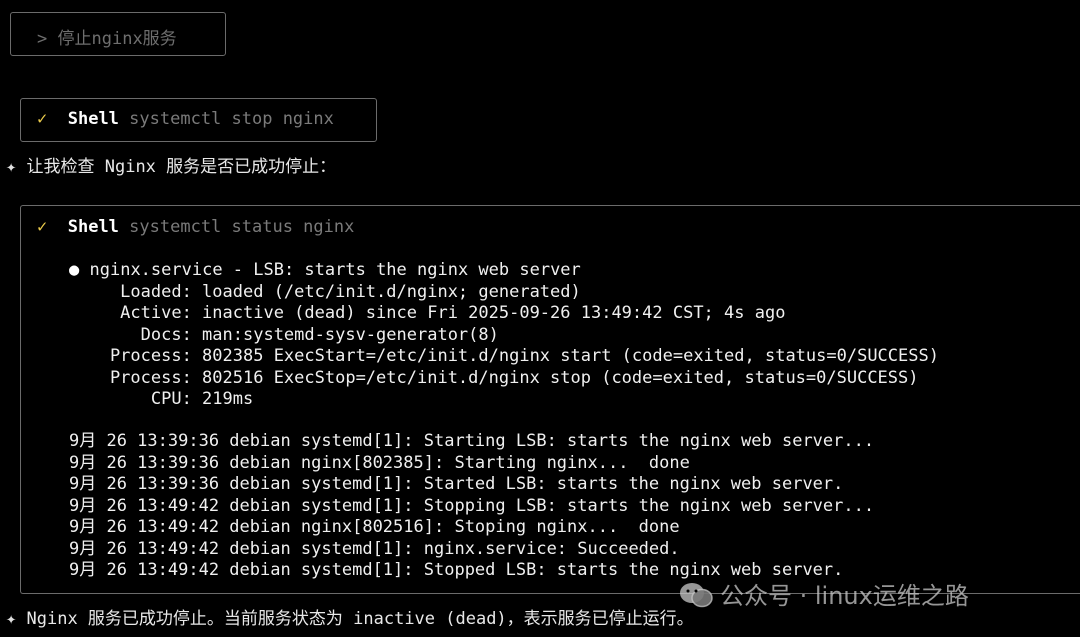 This screenshot has width=1080, height=637. What do you see at coordinates (242, 227) in the screenshot?
I see `tool-command: systemctl status nginx` at bounding box center [242, 227].